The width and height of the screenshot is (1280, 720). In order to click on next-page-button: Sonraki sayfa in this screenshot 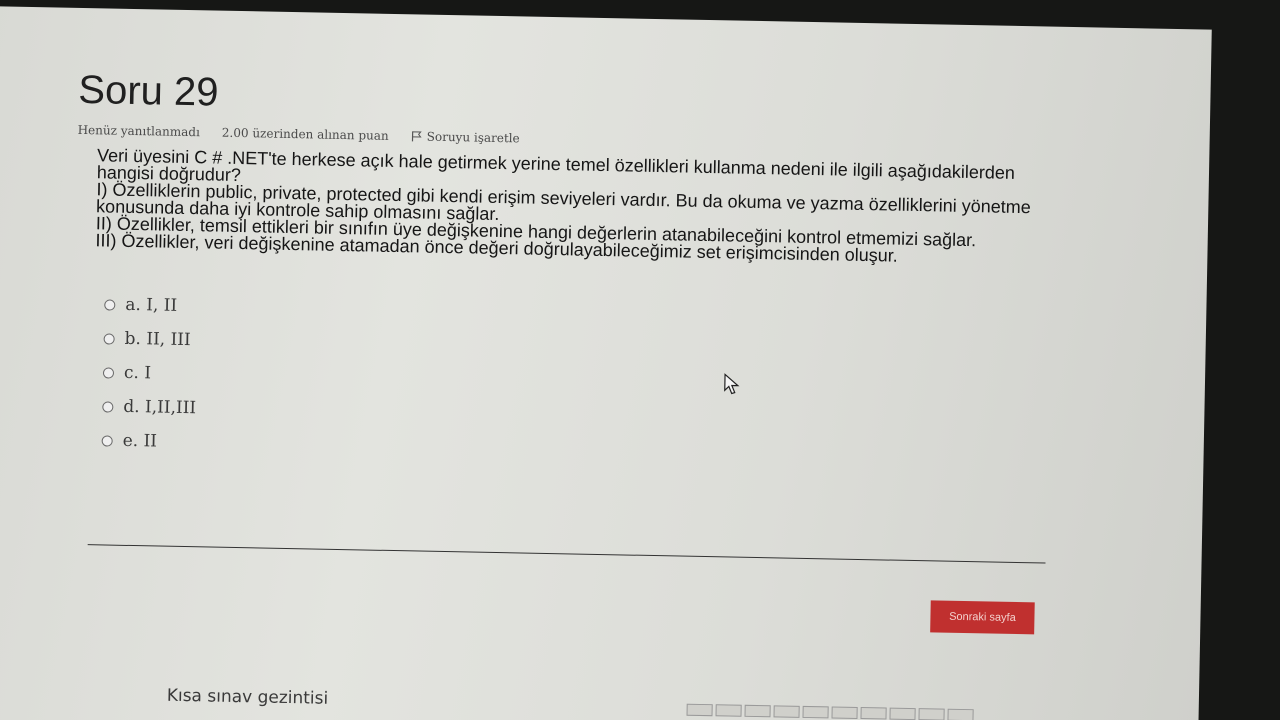, I will do `click(982, 617)`.